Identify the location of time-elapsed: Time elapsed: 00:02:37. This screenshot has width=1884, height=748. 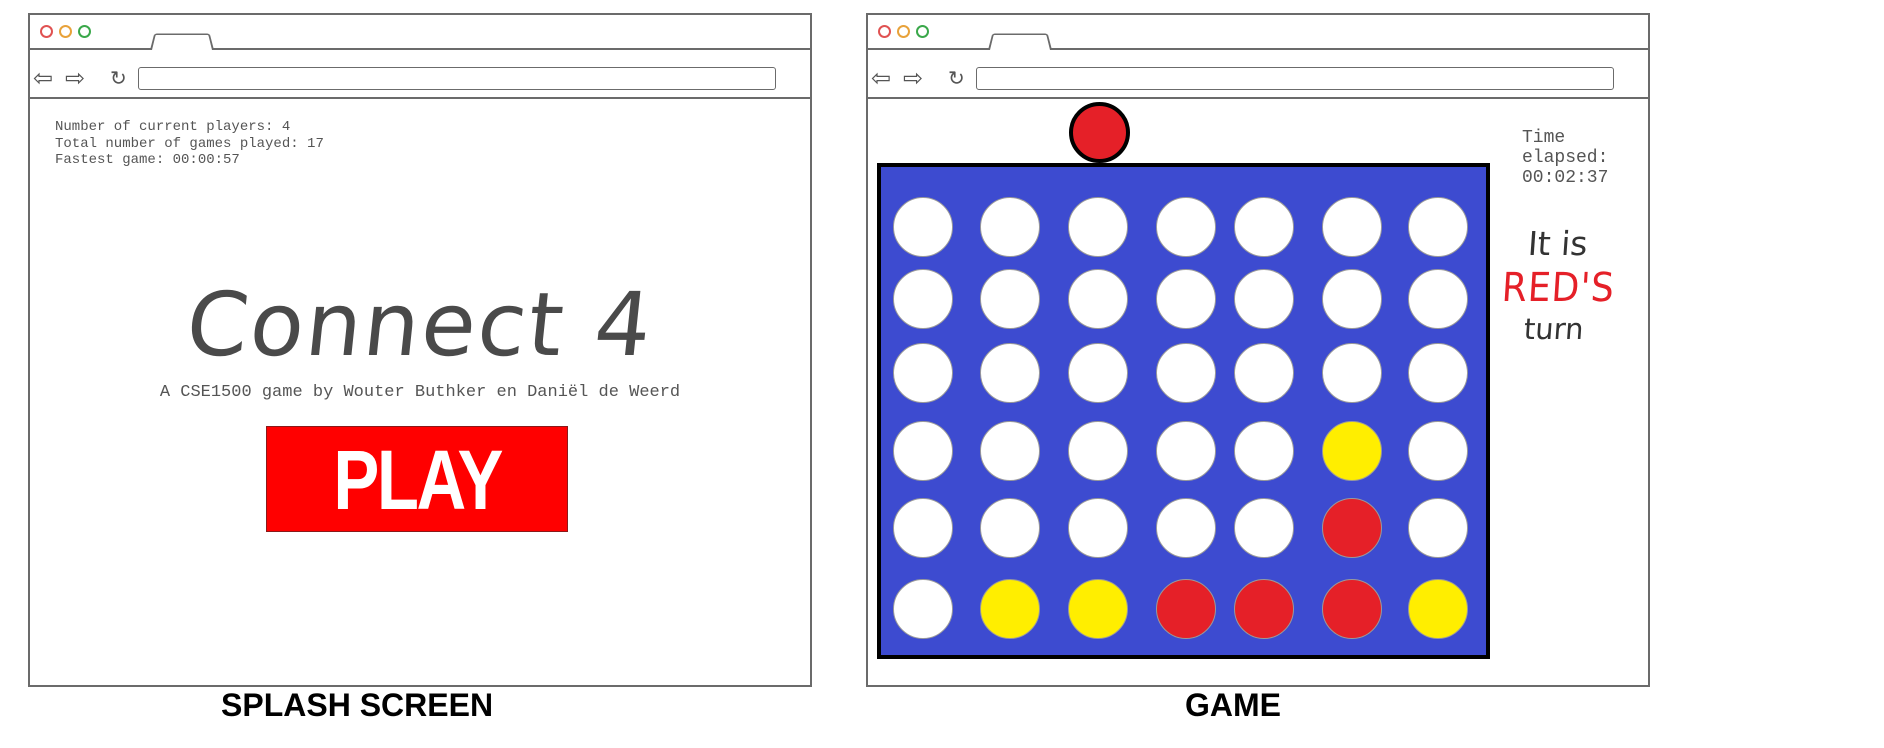
(1565, 158).